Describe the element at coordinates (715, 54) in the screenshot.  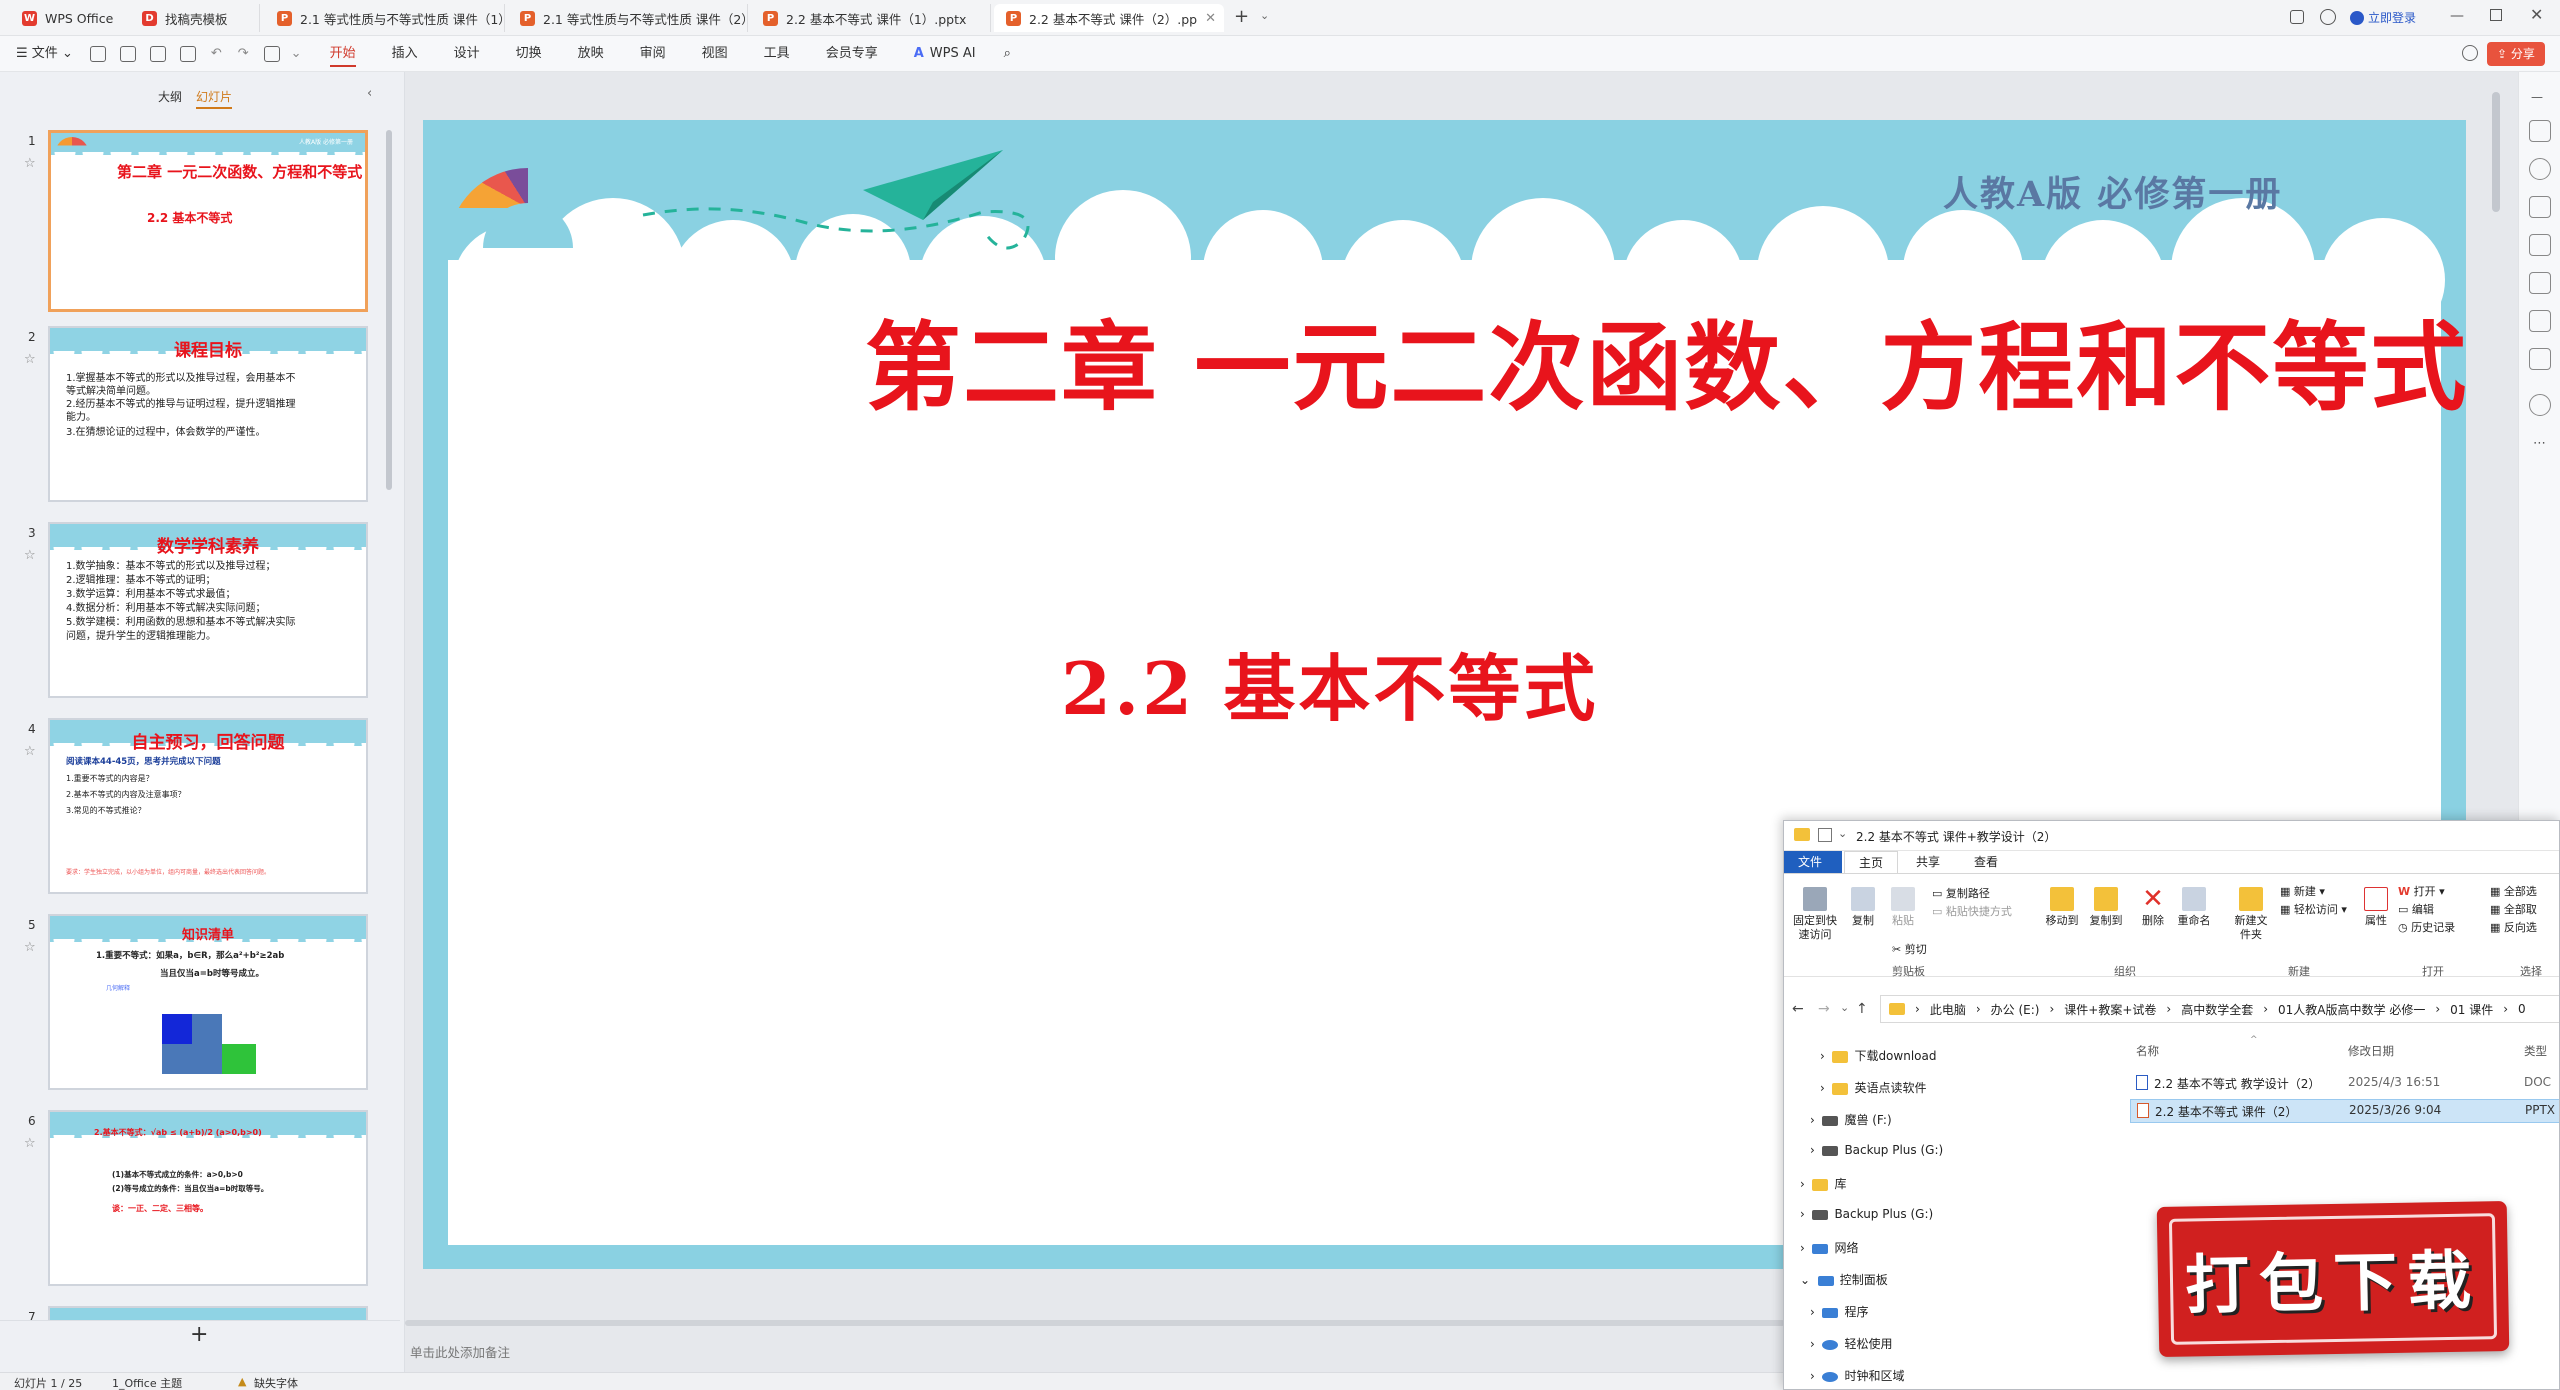
I see `menu-view: 视图` at that location.